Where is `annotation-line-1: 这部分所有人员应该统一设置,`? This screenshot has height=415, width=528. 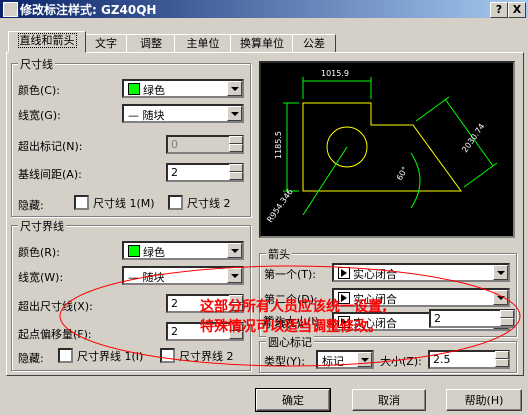
annotation-line-1: 这部分所有人员应该统一设置, is located at coordinates (294, 307).